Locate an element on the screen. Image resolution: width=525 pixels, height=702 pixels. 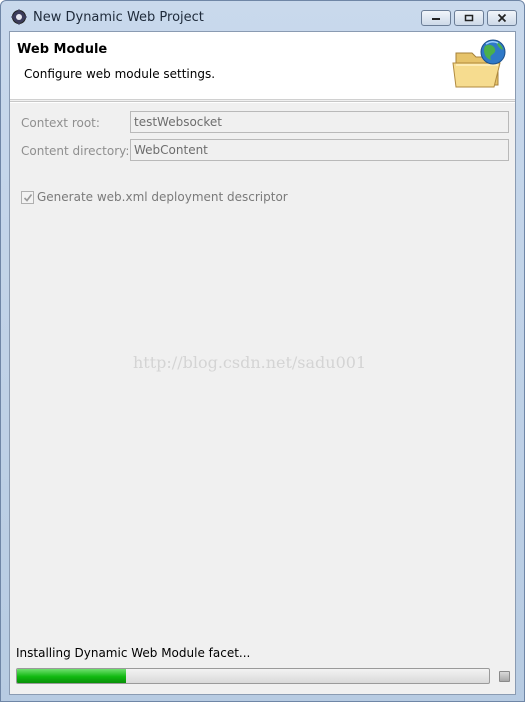
stop-button is located at coordinates (504, 676).